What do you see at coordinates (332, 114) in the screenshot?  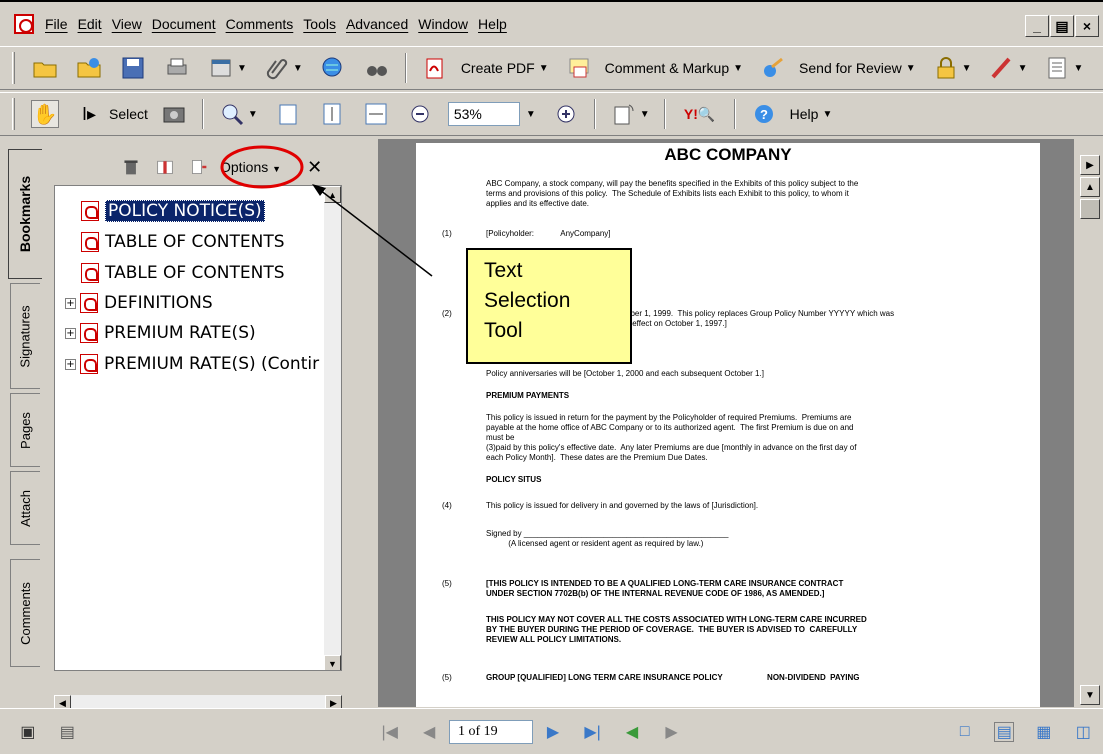 I see `fit-page-icon` at bounding box center [332, 114].